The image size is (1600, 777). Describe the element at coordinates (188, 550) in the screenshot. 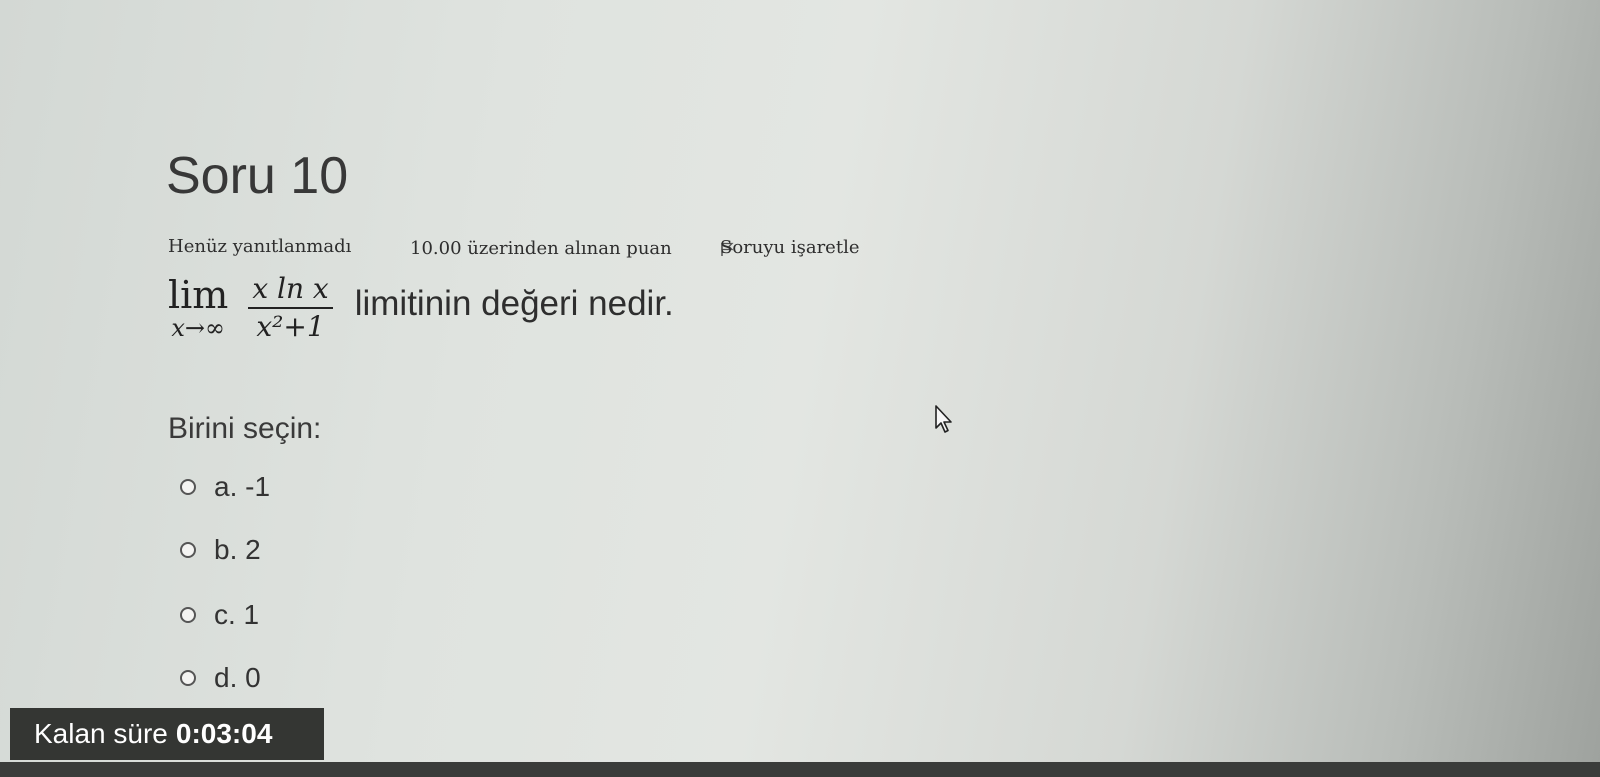

I see `option-b-radio` at that location.